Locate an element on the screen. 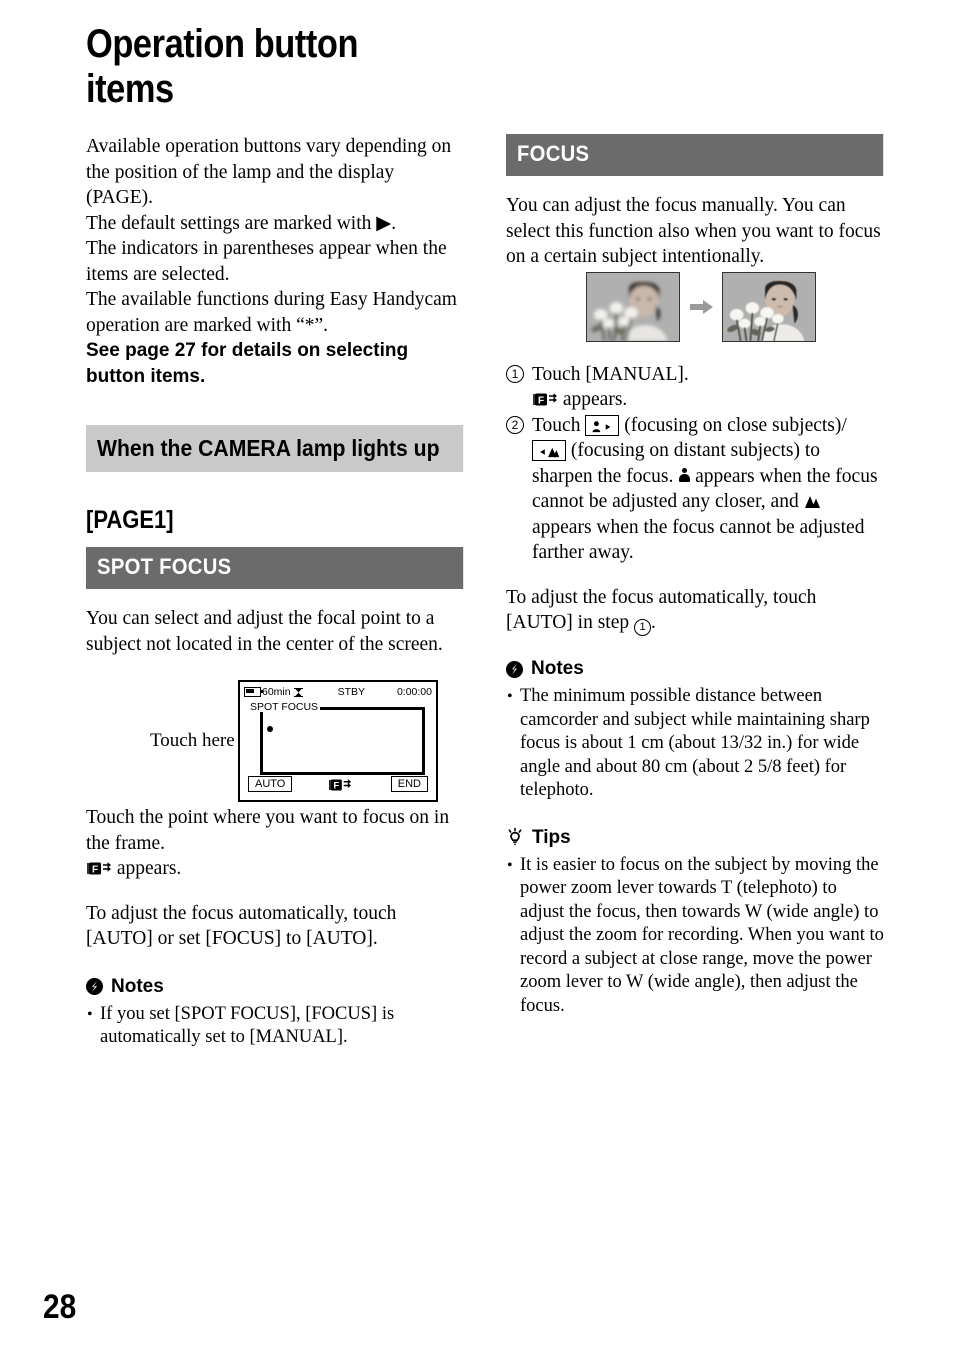  mountain-icon is located at coordinates (812, 499).